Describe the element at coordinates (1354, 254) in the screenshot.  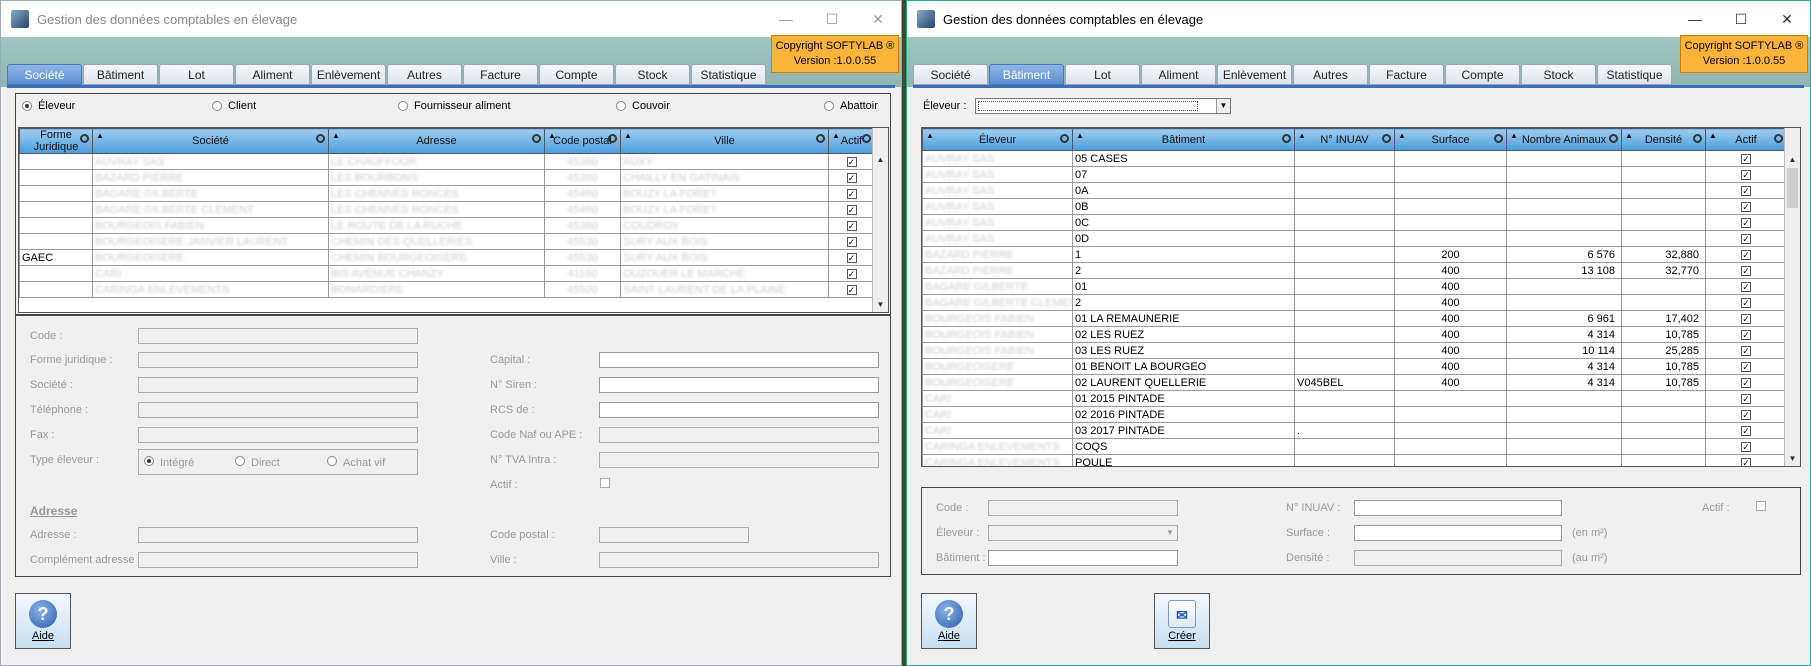
I see `table-row: BAZARD PIERRE 1 200 6 576 32,880 ✓` at that location.